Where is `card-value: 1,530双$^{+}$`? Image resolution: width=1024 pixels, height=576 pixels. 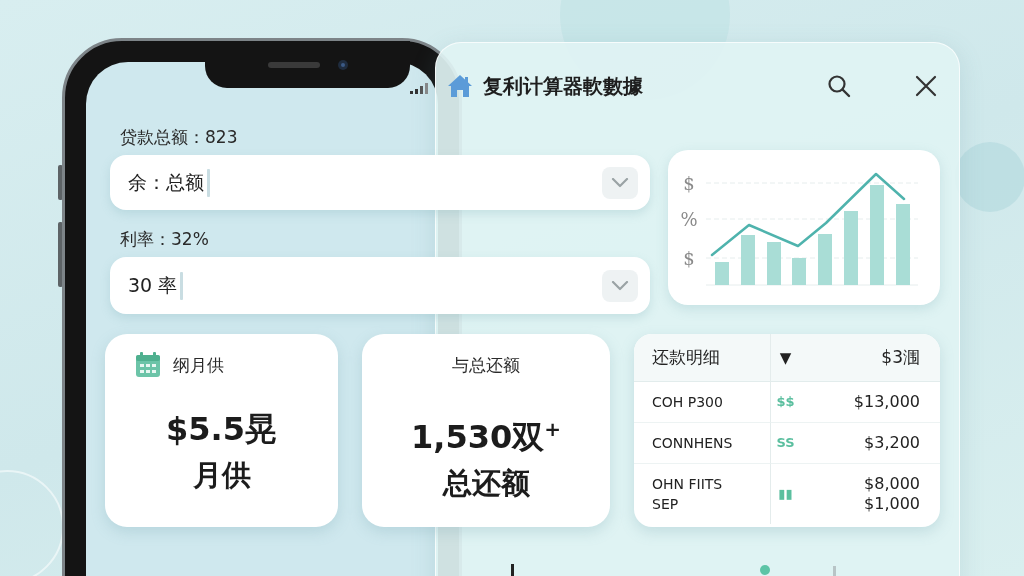
card-value: 1,530双$^{+}$ is located at coordinates (486, 436).